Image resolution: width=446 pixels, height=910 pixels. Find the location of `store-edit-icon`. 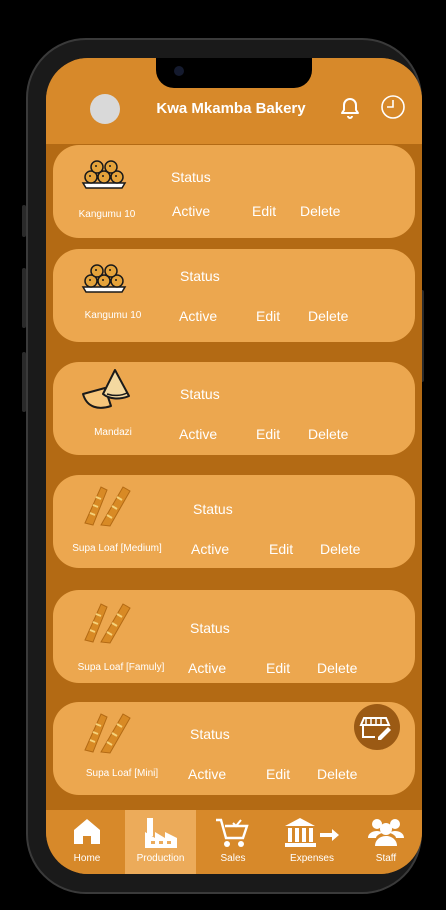

store-edit-icon is located at coordinates (375, 728).